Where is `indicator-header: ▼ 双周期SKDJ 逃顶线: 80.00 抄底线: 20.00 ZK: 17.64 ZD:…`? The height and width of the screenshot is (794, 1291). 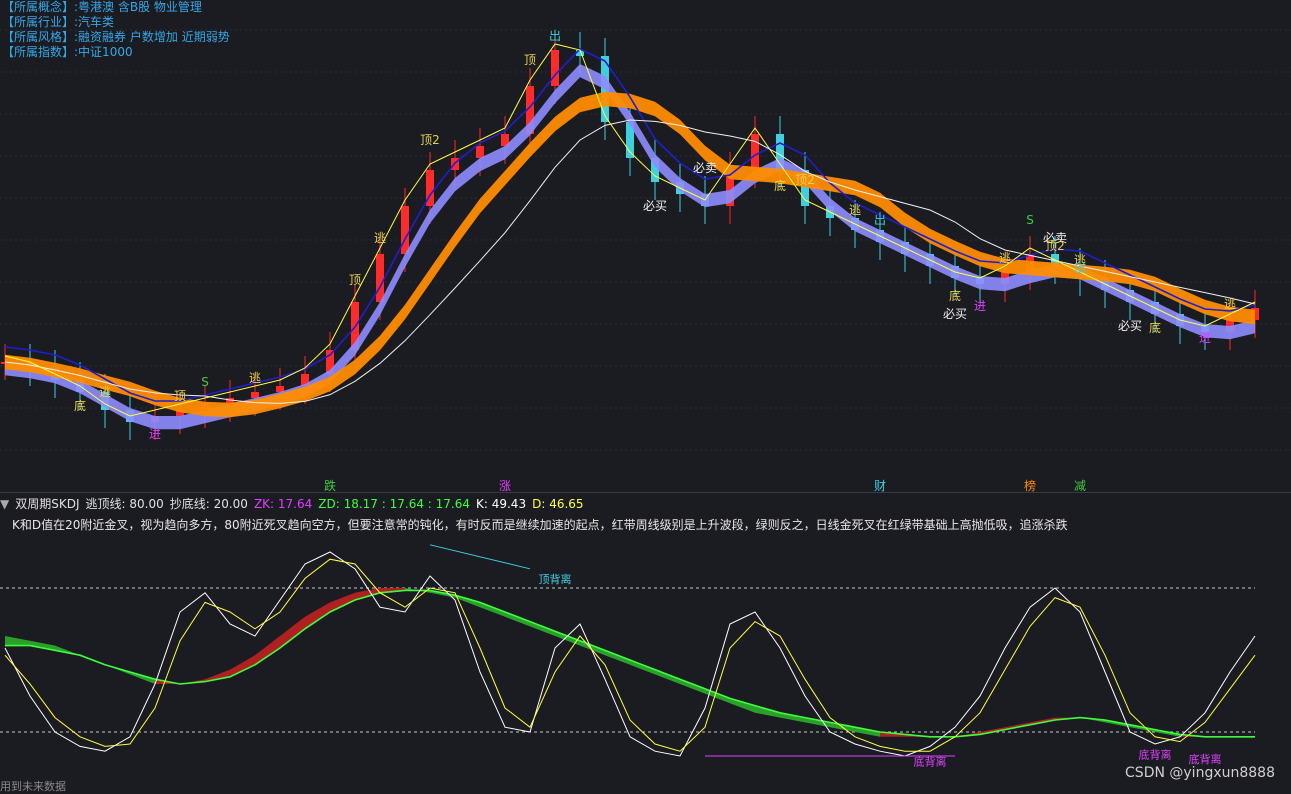
indicator-header: ▼ 双周期SKDJ 逃顶线: 80.00 抄底线: 20.00 ZK: 17.64 ZD:… is located at coordinates (295, 503).